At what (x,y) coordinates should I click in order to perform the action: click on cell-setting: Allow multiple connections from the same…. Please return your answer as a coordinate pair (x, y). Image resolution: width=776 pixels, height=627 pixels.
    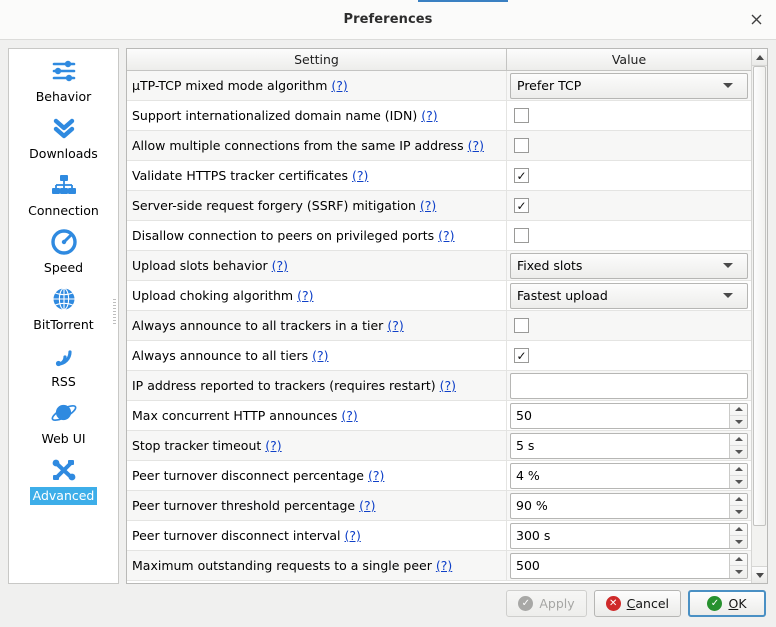
    Looking at the image, I should click on (317, 145).